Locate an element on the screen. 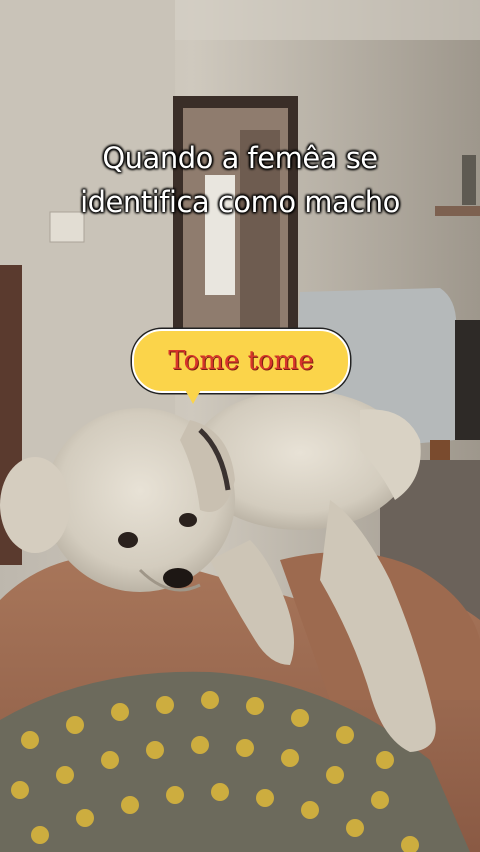 The height and width of the screenshot is (852, 480). caption-line-2: identifica como macho is located at coordinates (240, 202).